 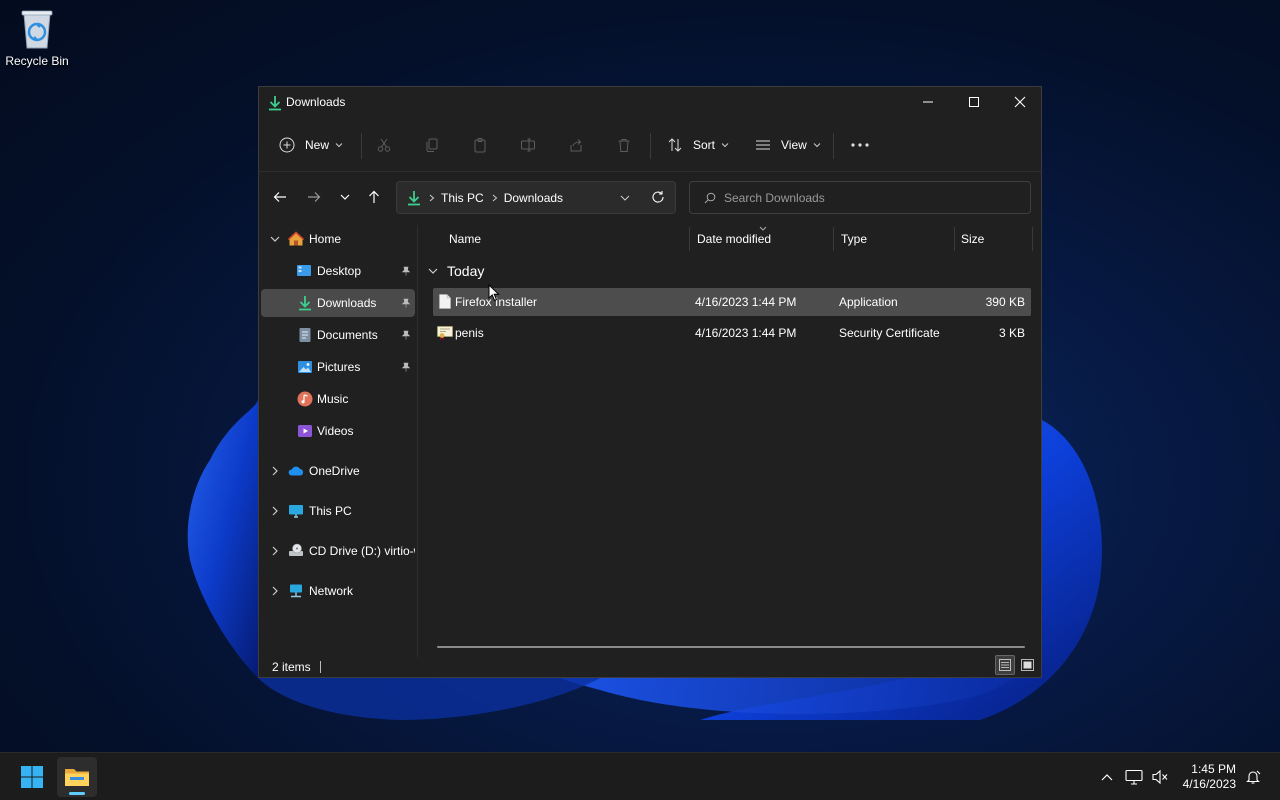 I want to click on sidebar-item-cd-drive: CD Drive (D:) virtio-win, so click(x=338, y=551).